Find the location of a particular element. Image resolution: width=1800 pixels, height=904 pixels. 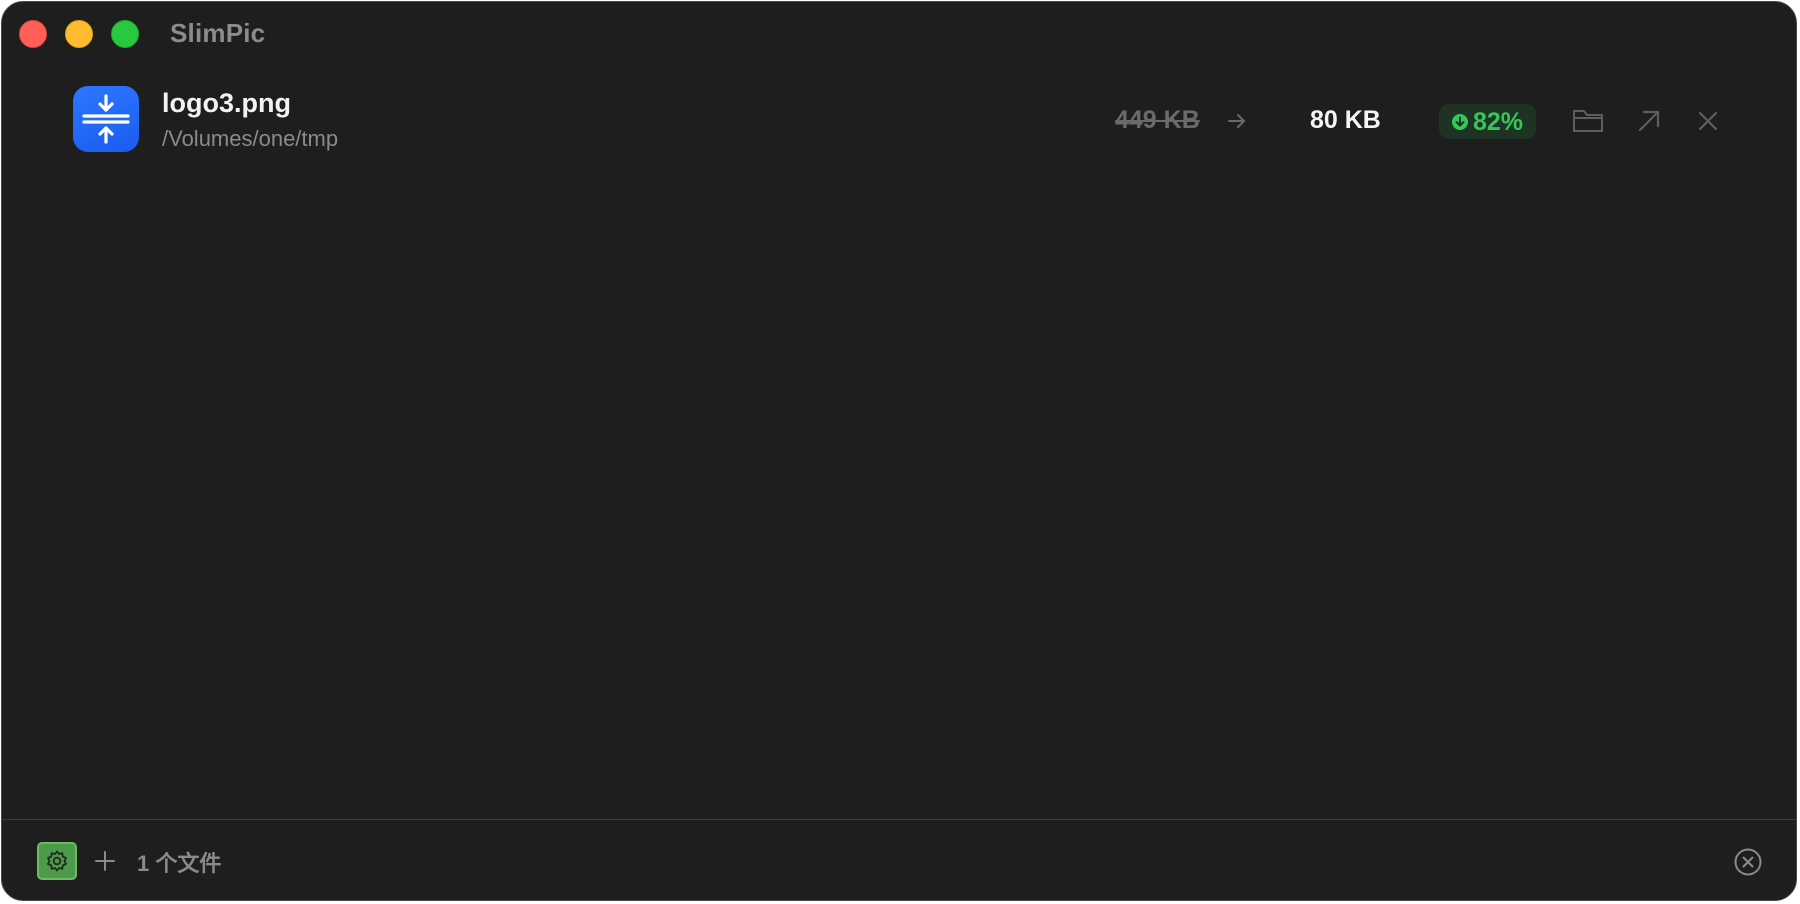

minimize-window-button is located at coordinates (79, 34).